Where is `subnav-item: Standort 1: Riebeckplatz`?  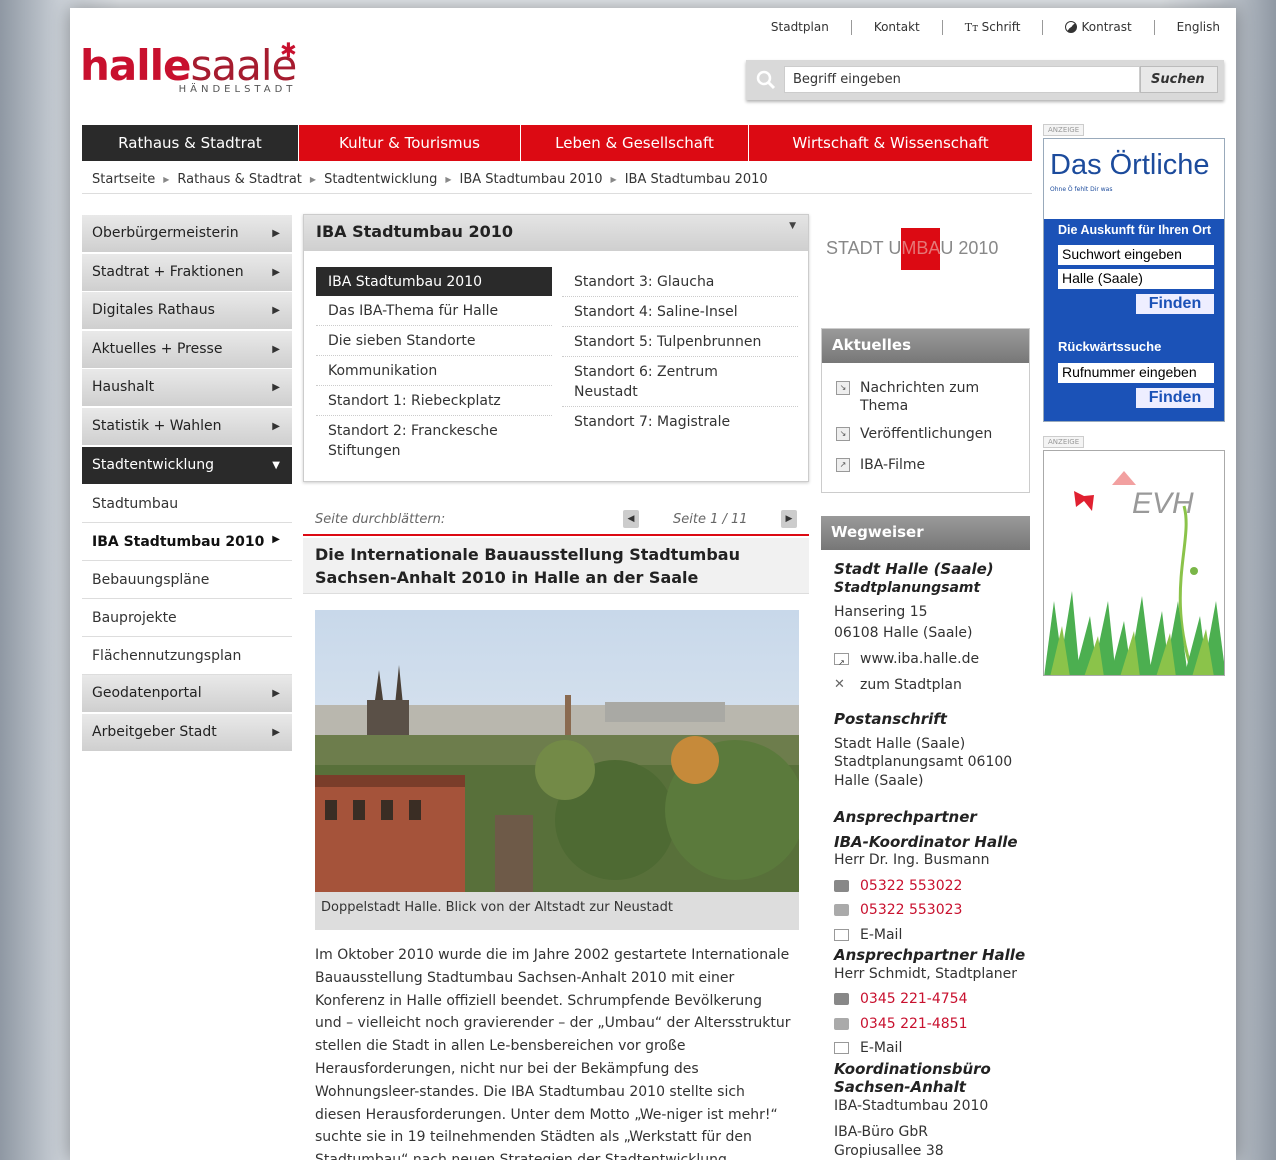
subnav-item: Standort 1: Riebeckplatz is located at coordinates (434, 401).